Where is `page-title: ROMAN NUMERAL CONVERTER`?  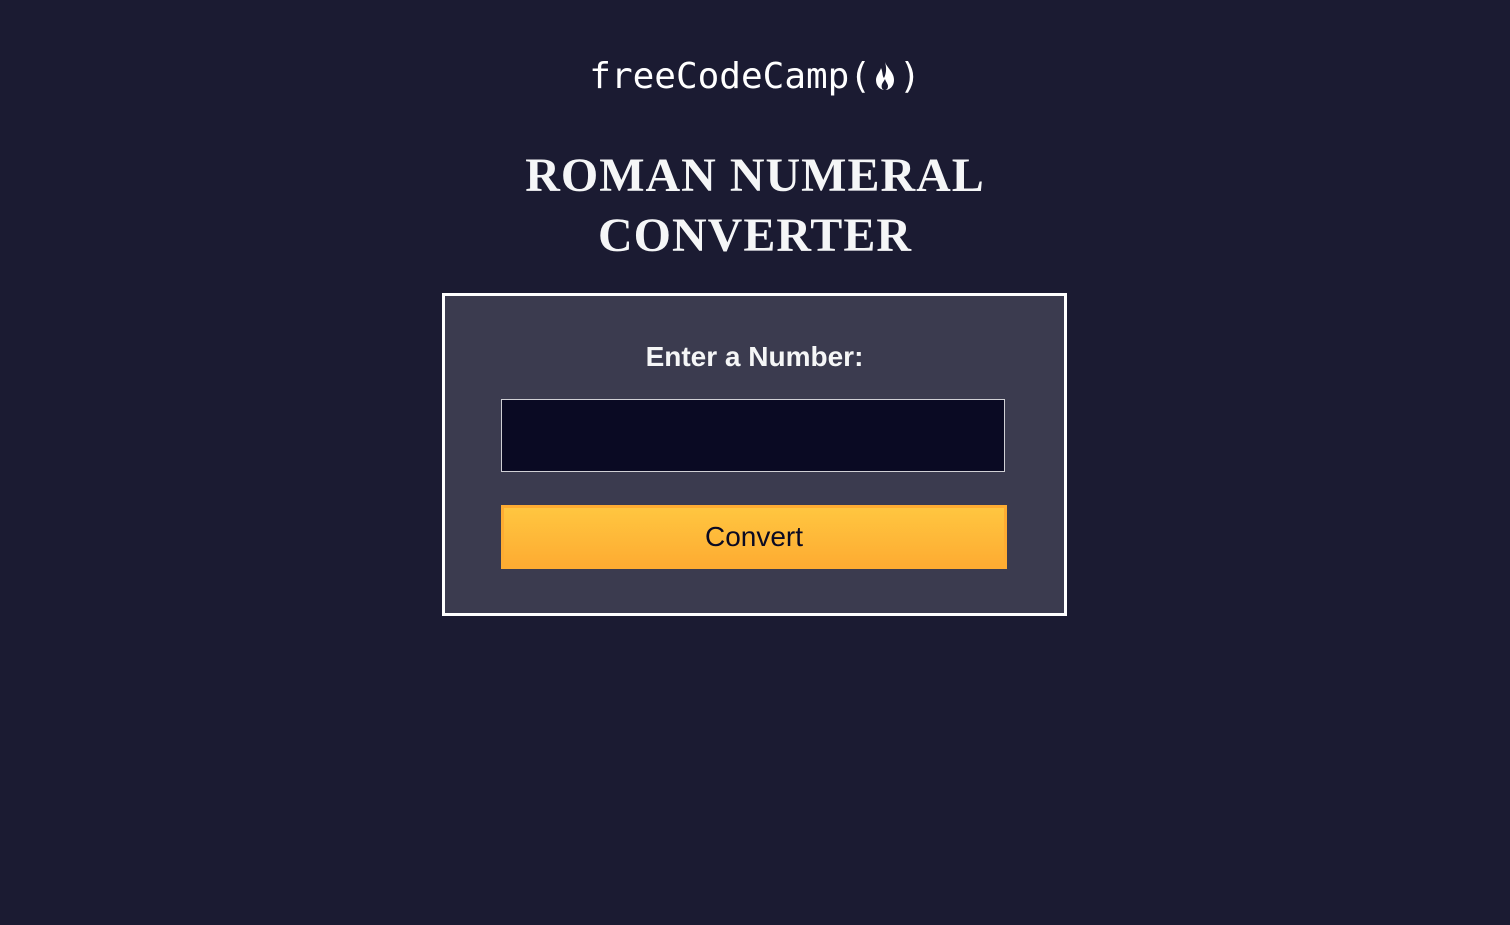 page-title: ROMAN NUMERAL CONVERTER is located at coordinates (755, 206).